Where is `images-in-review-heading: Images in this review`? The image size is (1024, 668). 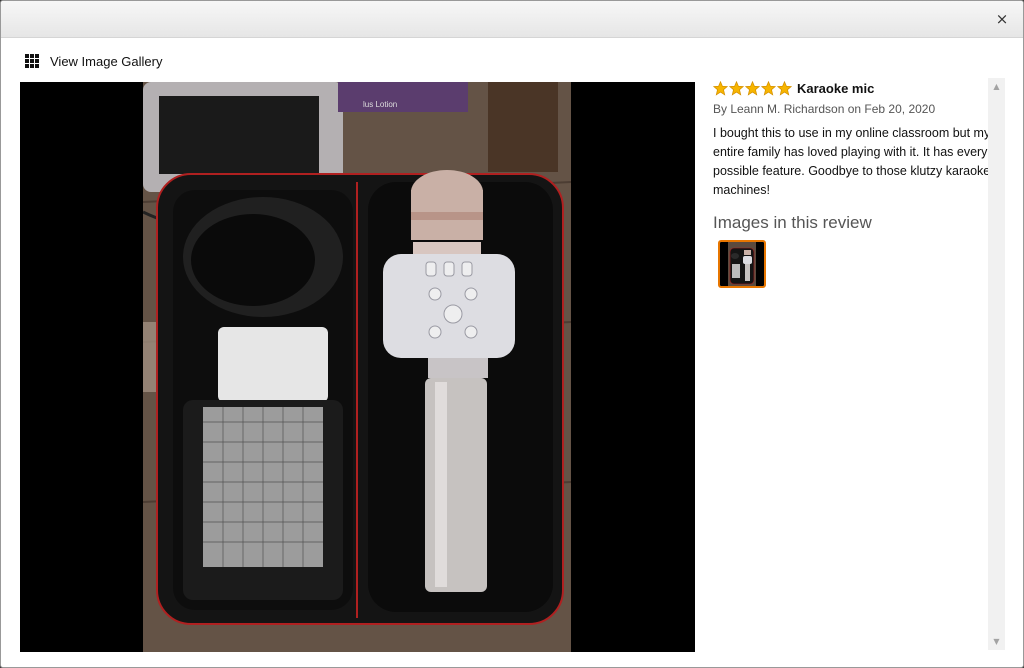
images-in-review-heading: Images in this review is located at coordinates (792, 222).